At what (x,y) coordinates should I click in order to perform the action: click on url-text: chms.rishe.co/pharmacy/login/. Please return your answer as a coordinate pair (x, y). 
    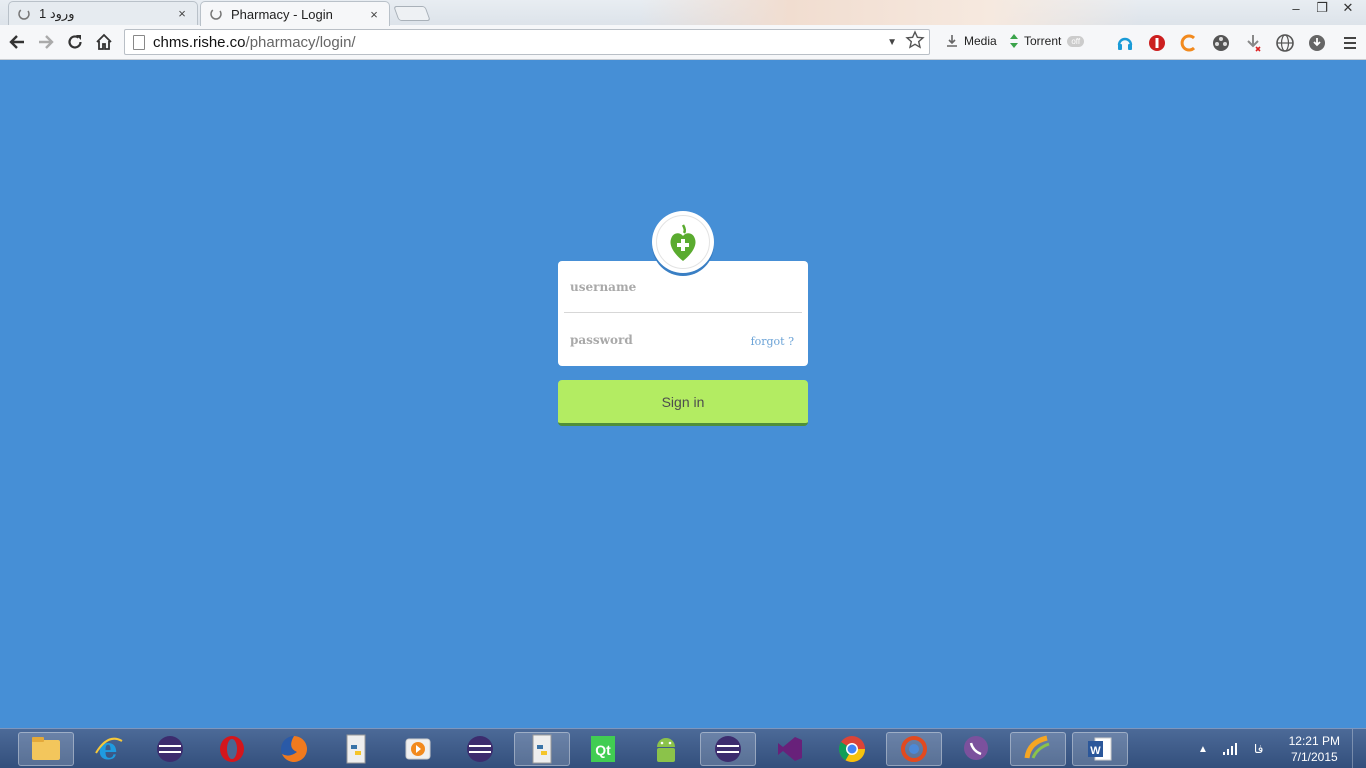
    Looking at the image, I should click on (254, 42).